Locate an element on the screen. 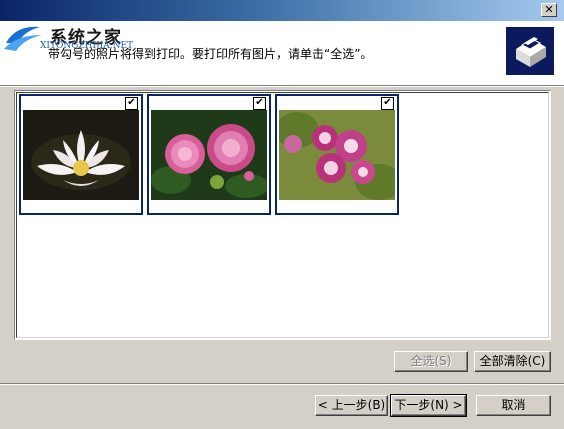 The height and width of the screenshot is (429, 564). back-button: < 上一步(B) is located at coordinates (351, 405).